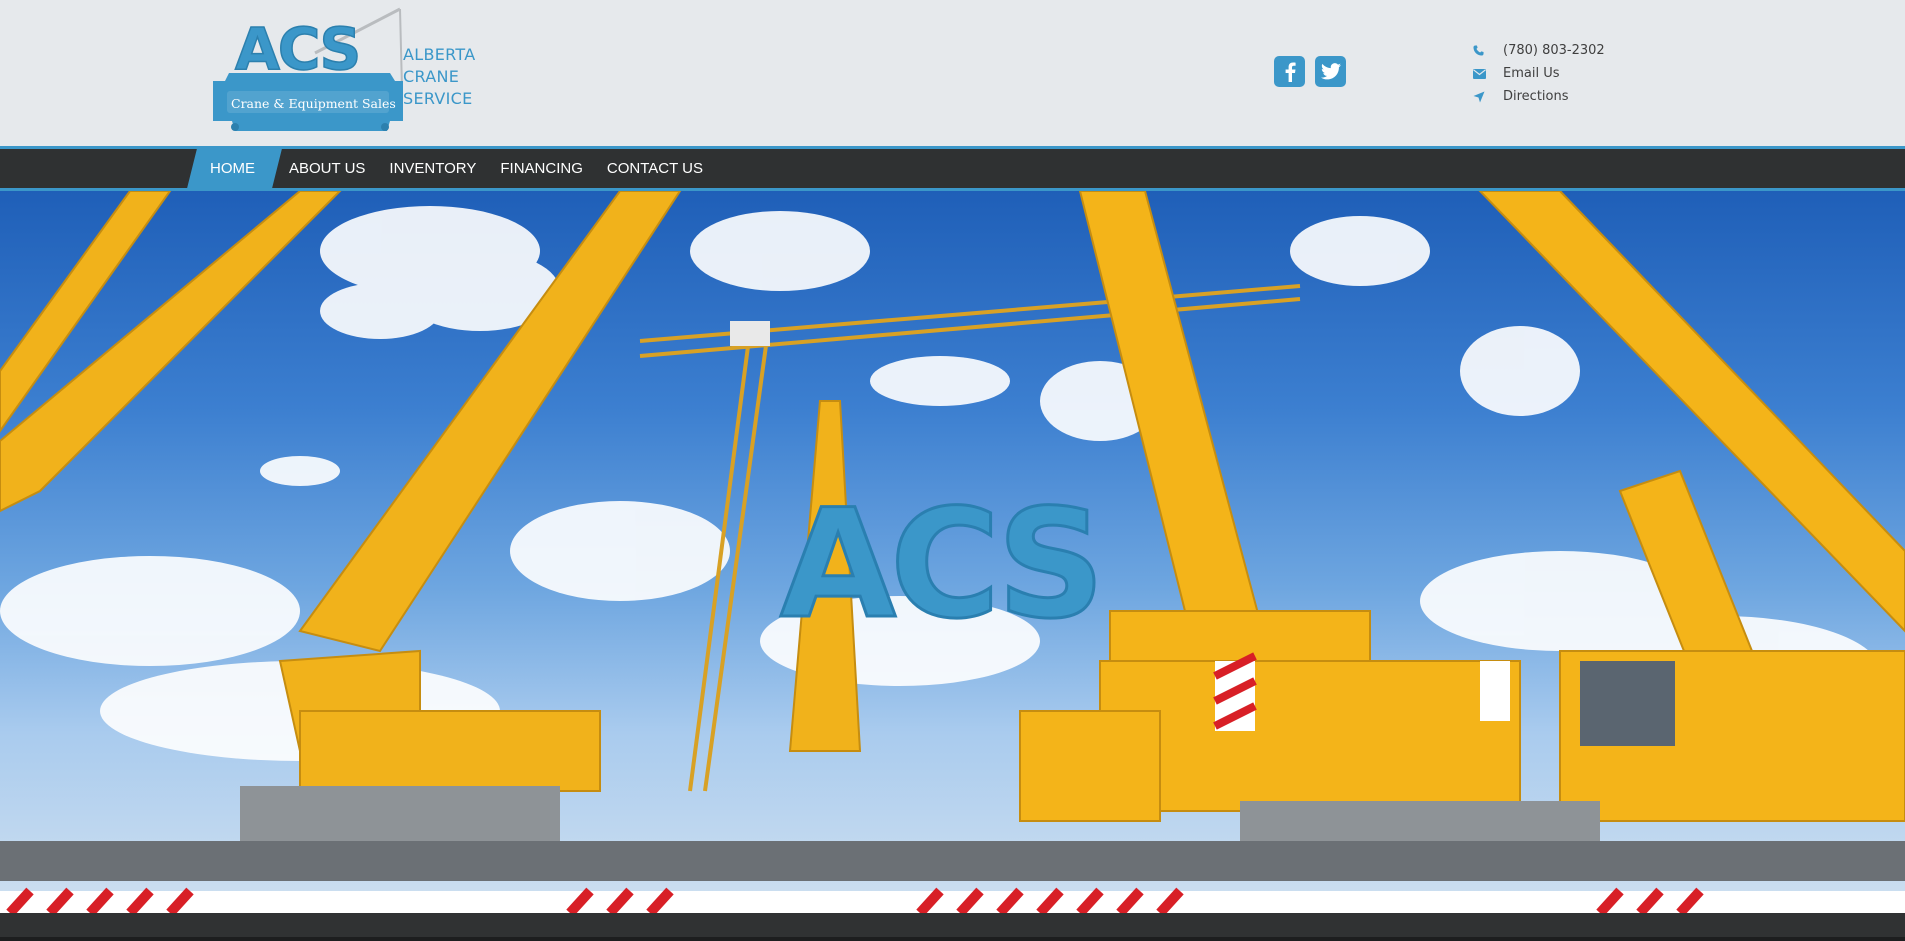 This screenshot has height=941, width=1905. Describe the element at coordinates (297, 49) in the screenshot. I see `logo-letters: ACS` at that location.